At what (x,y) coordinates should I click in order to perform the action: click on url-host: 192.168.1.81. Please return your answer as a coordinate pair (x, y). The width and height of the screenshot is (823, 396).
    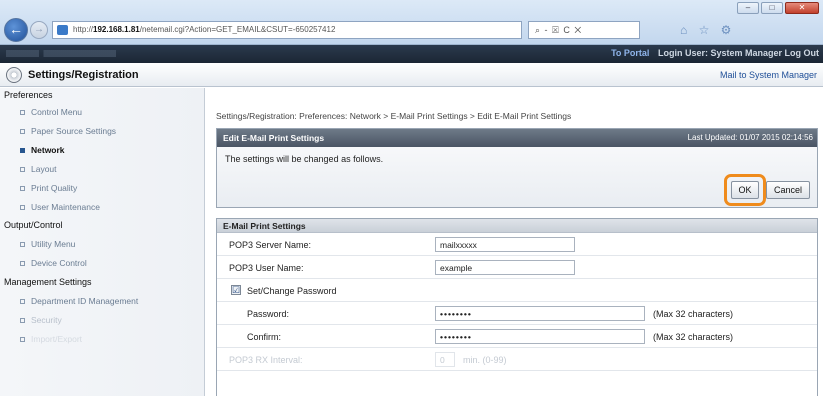
    Looking at the image, I should click on (116, 29).